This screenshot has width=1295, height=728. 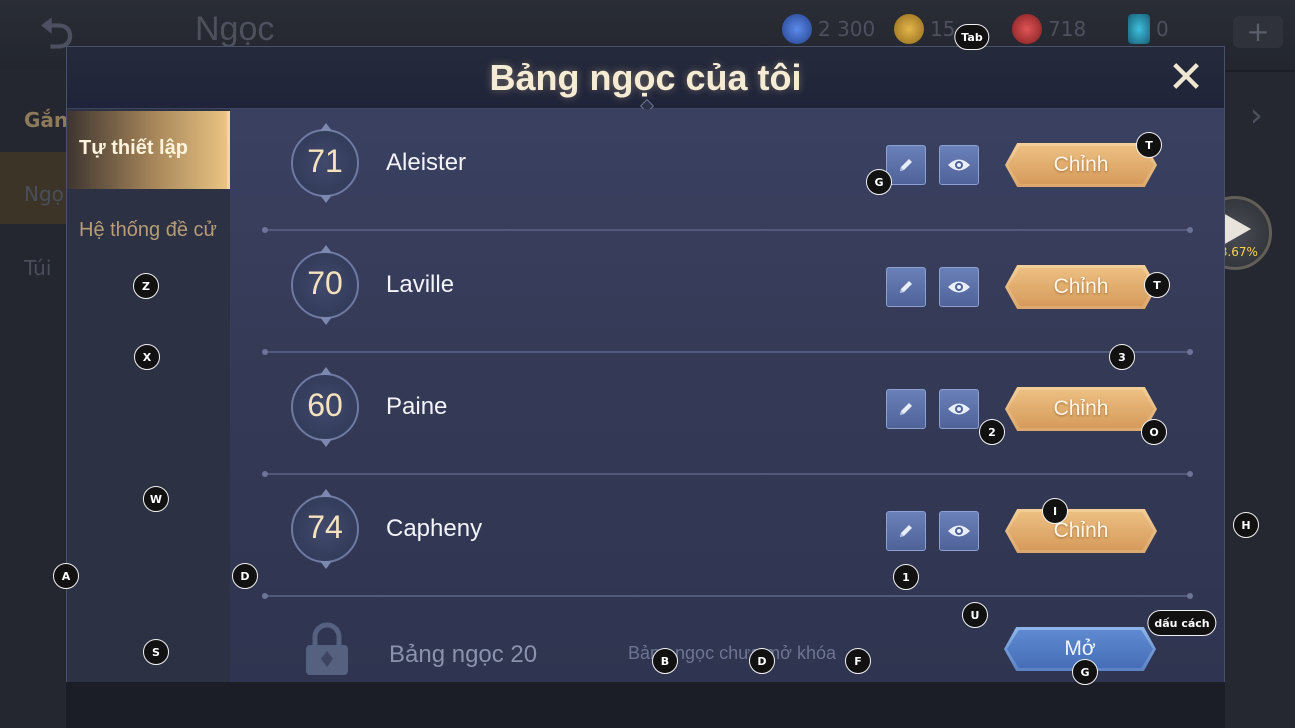 I want to click on locked-page-name: Bảng ngọc 20, so click(x=463, y=654).